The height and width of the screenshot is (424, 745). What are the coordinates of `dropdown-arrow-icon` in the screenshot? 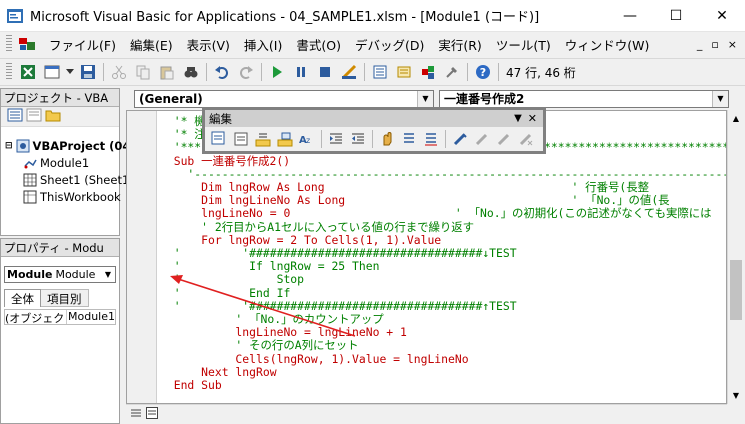 It's located at (70, 72).